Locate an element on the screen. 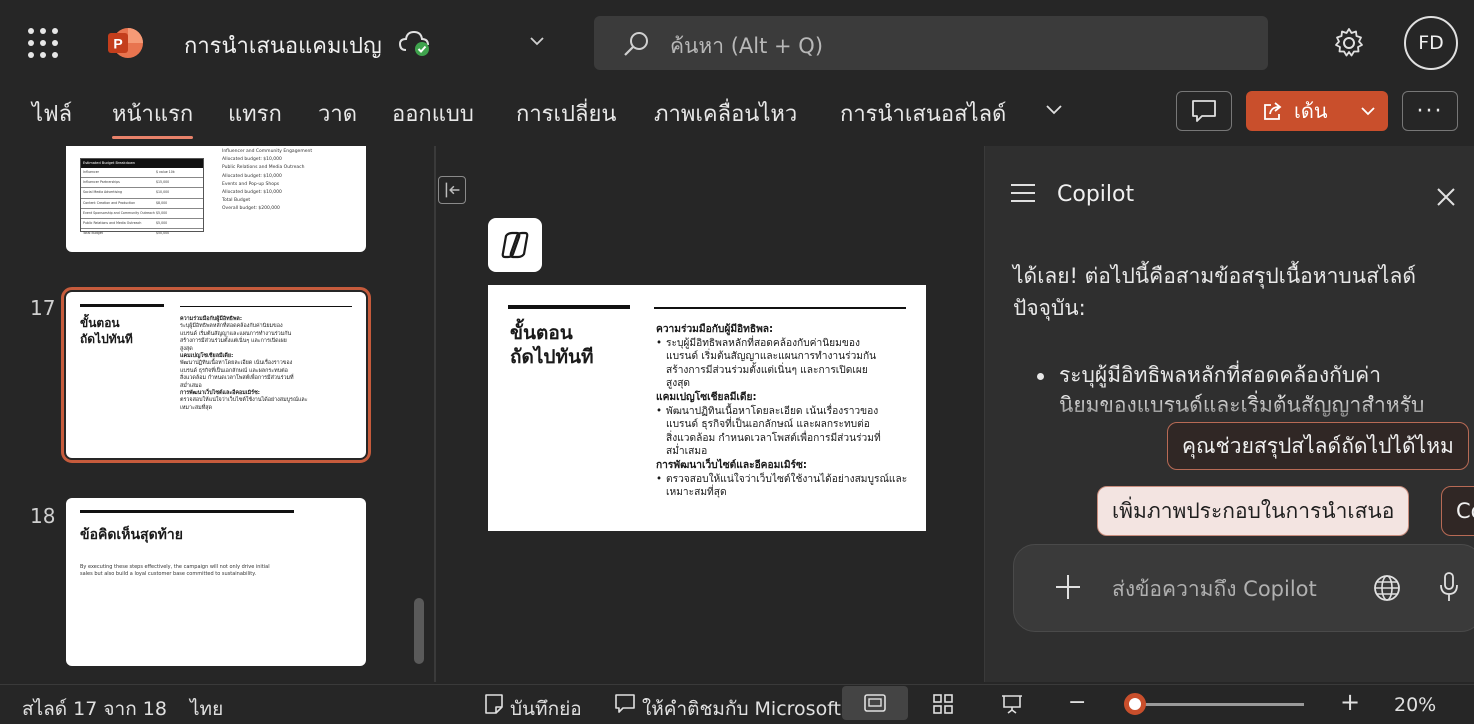 Image resolution: width=1474 pixels, height=724 pixels. search-icon is located at coordinates (636, 44).